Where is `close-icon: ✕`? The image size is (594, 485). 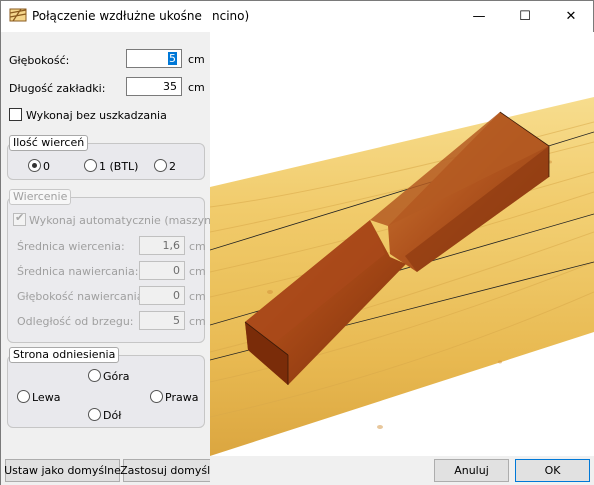
close-icon: ✕ is located at coordinates (571, 16).